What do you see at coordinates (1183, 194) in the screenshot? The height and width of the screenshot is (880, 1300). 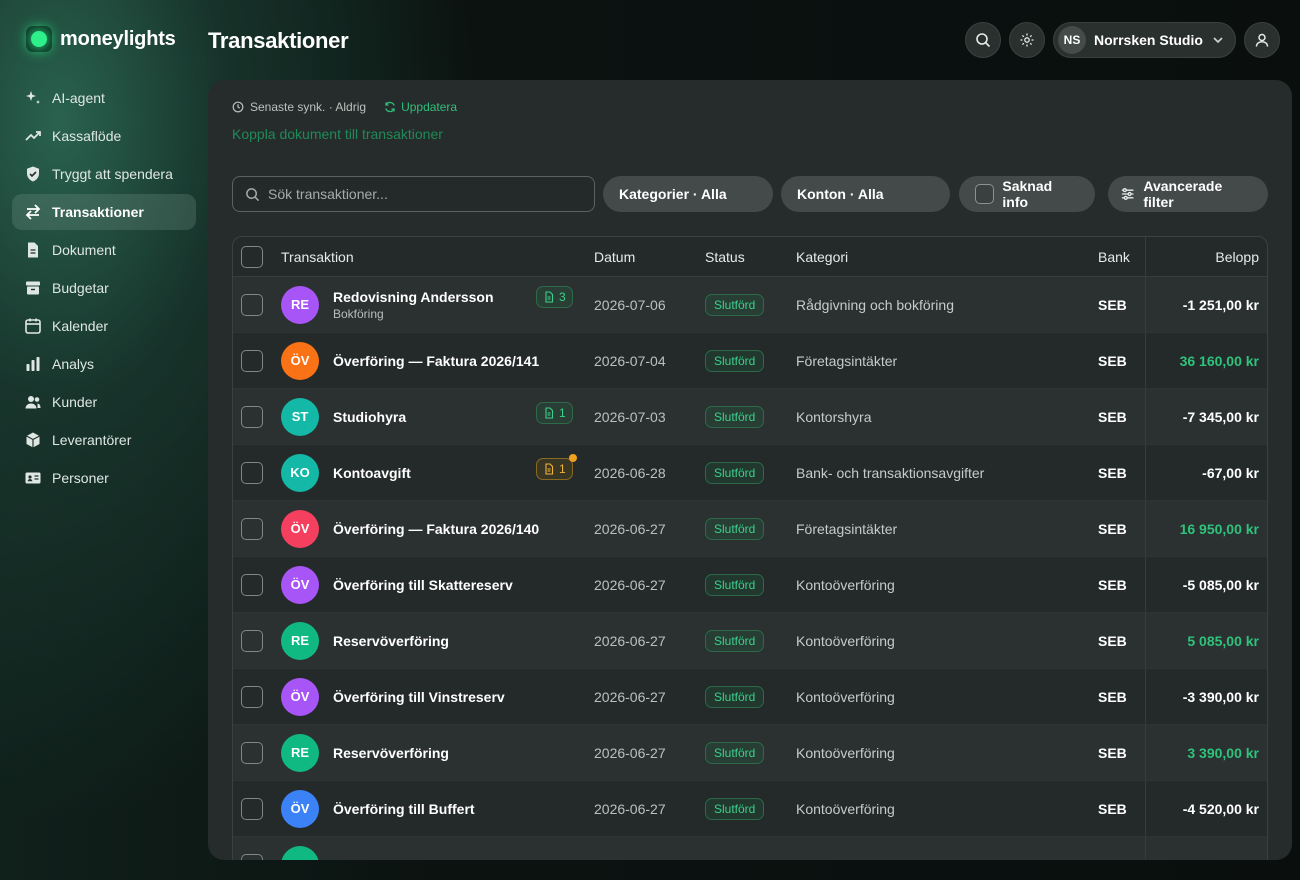 I see `advanced-filter-label: Avancerade filter` at bounding box center [1183, 194].